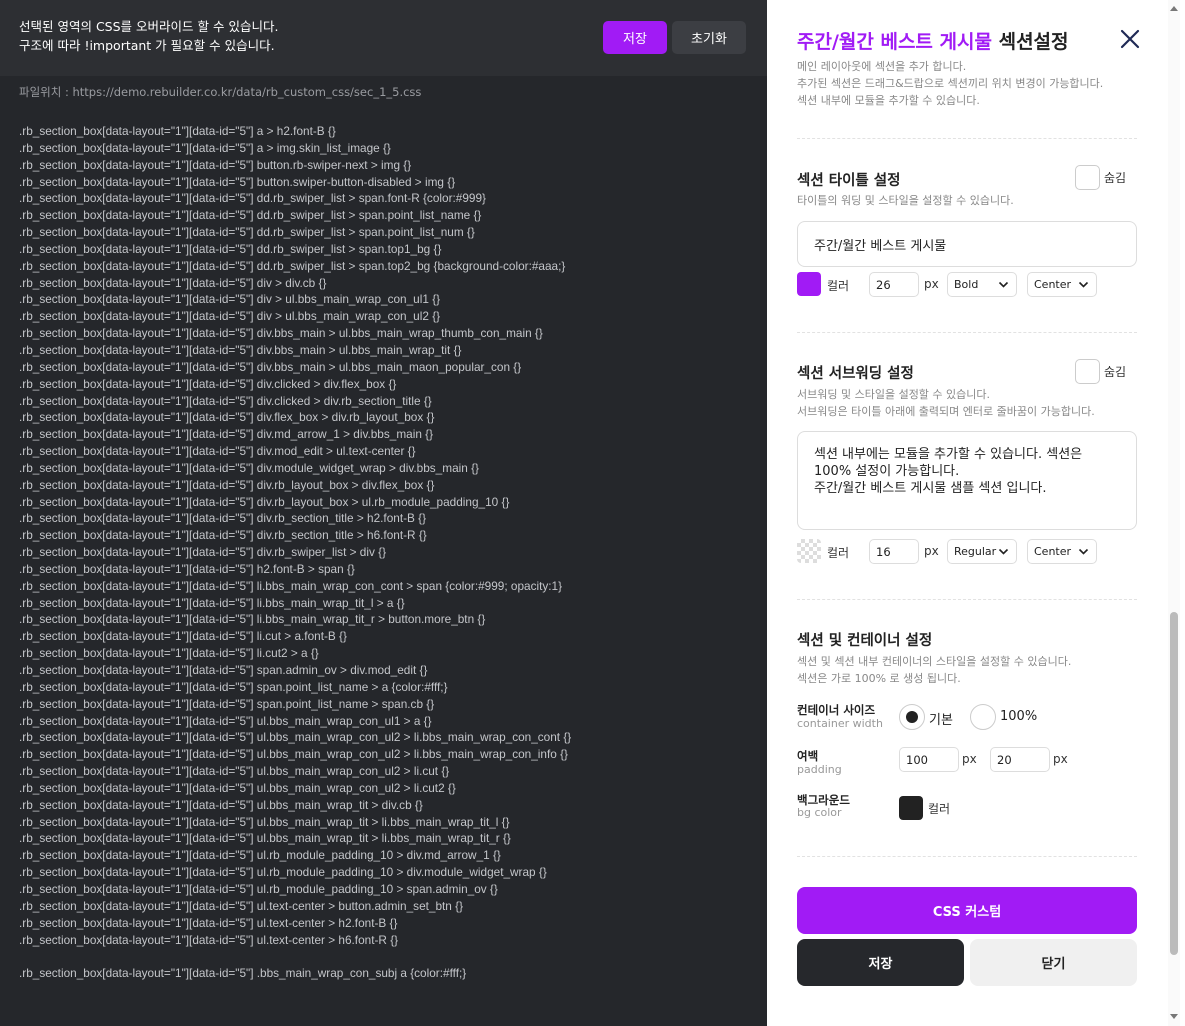  Describe the element at coordinates (838, 553) in the screenshot. I see `subtitle-color-label: 컬러` at that location.